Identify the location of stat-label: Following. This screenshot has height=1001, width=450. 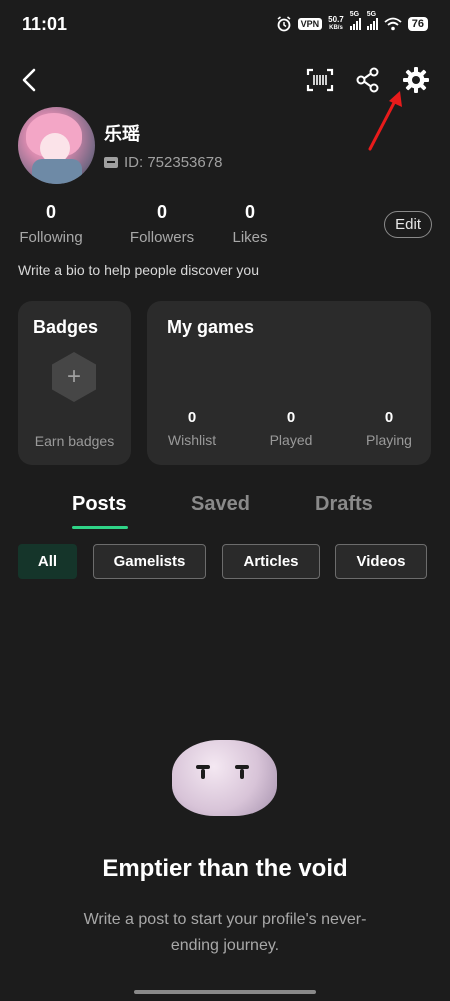
(51, 237).